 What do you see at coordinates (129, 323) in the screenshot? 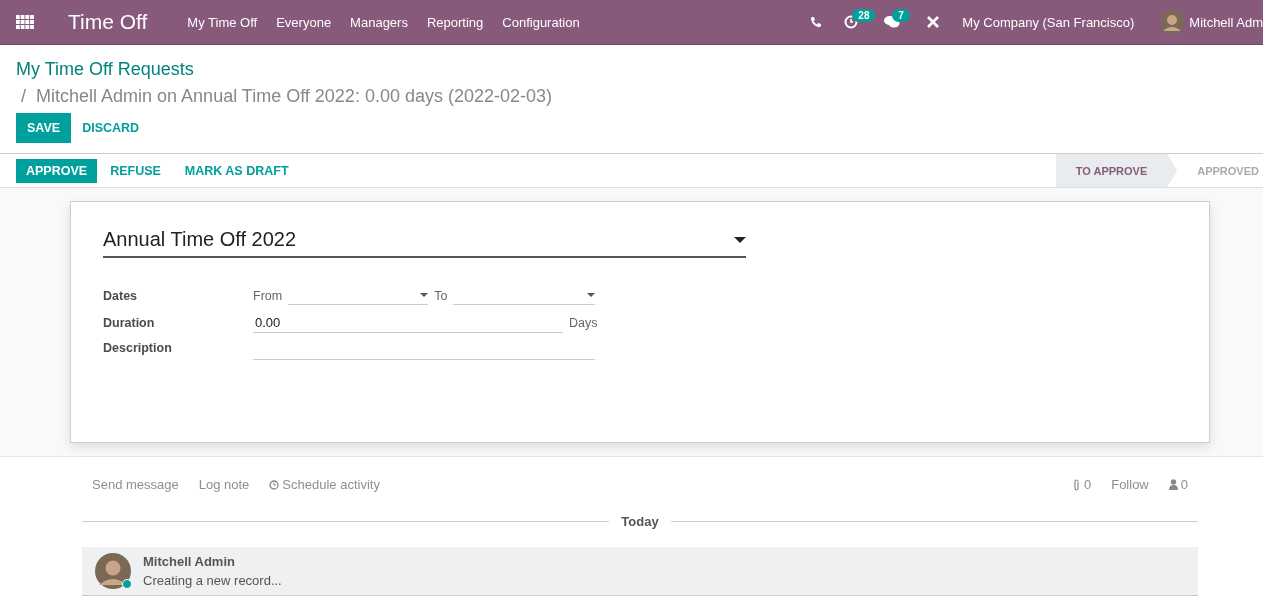
I see `field-label: Duration` at bounding box center [129, 323].